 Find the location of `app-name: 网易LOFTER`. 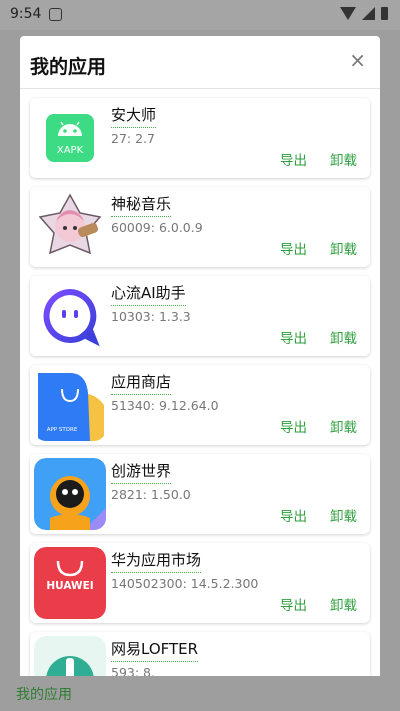

app-name: 网易LOFTER is located at coordinates (155, 650).